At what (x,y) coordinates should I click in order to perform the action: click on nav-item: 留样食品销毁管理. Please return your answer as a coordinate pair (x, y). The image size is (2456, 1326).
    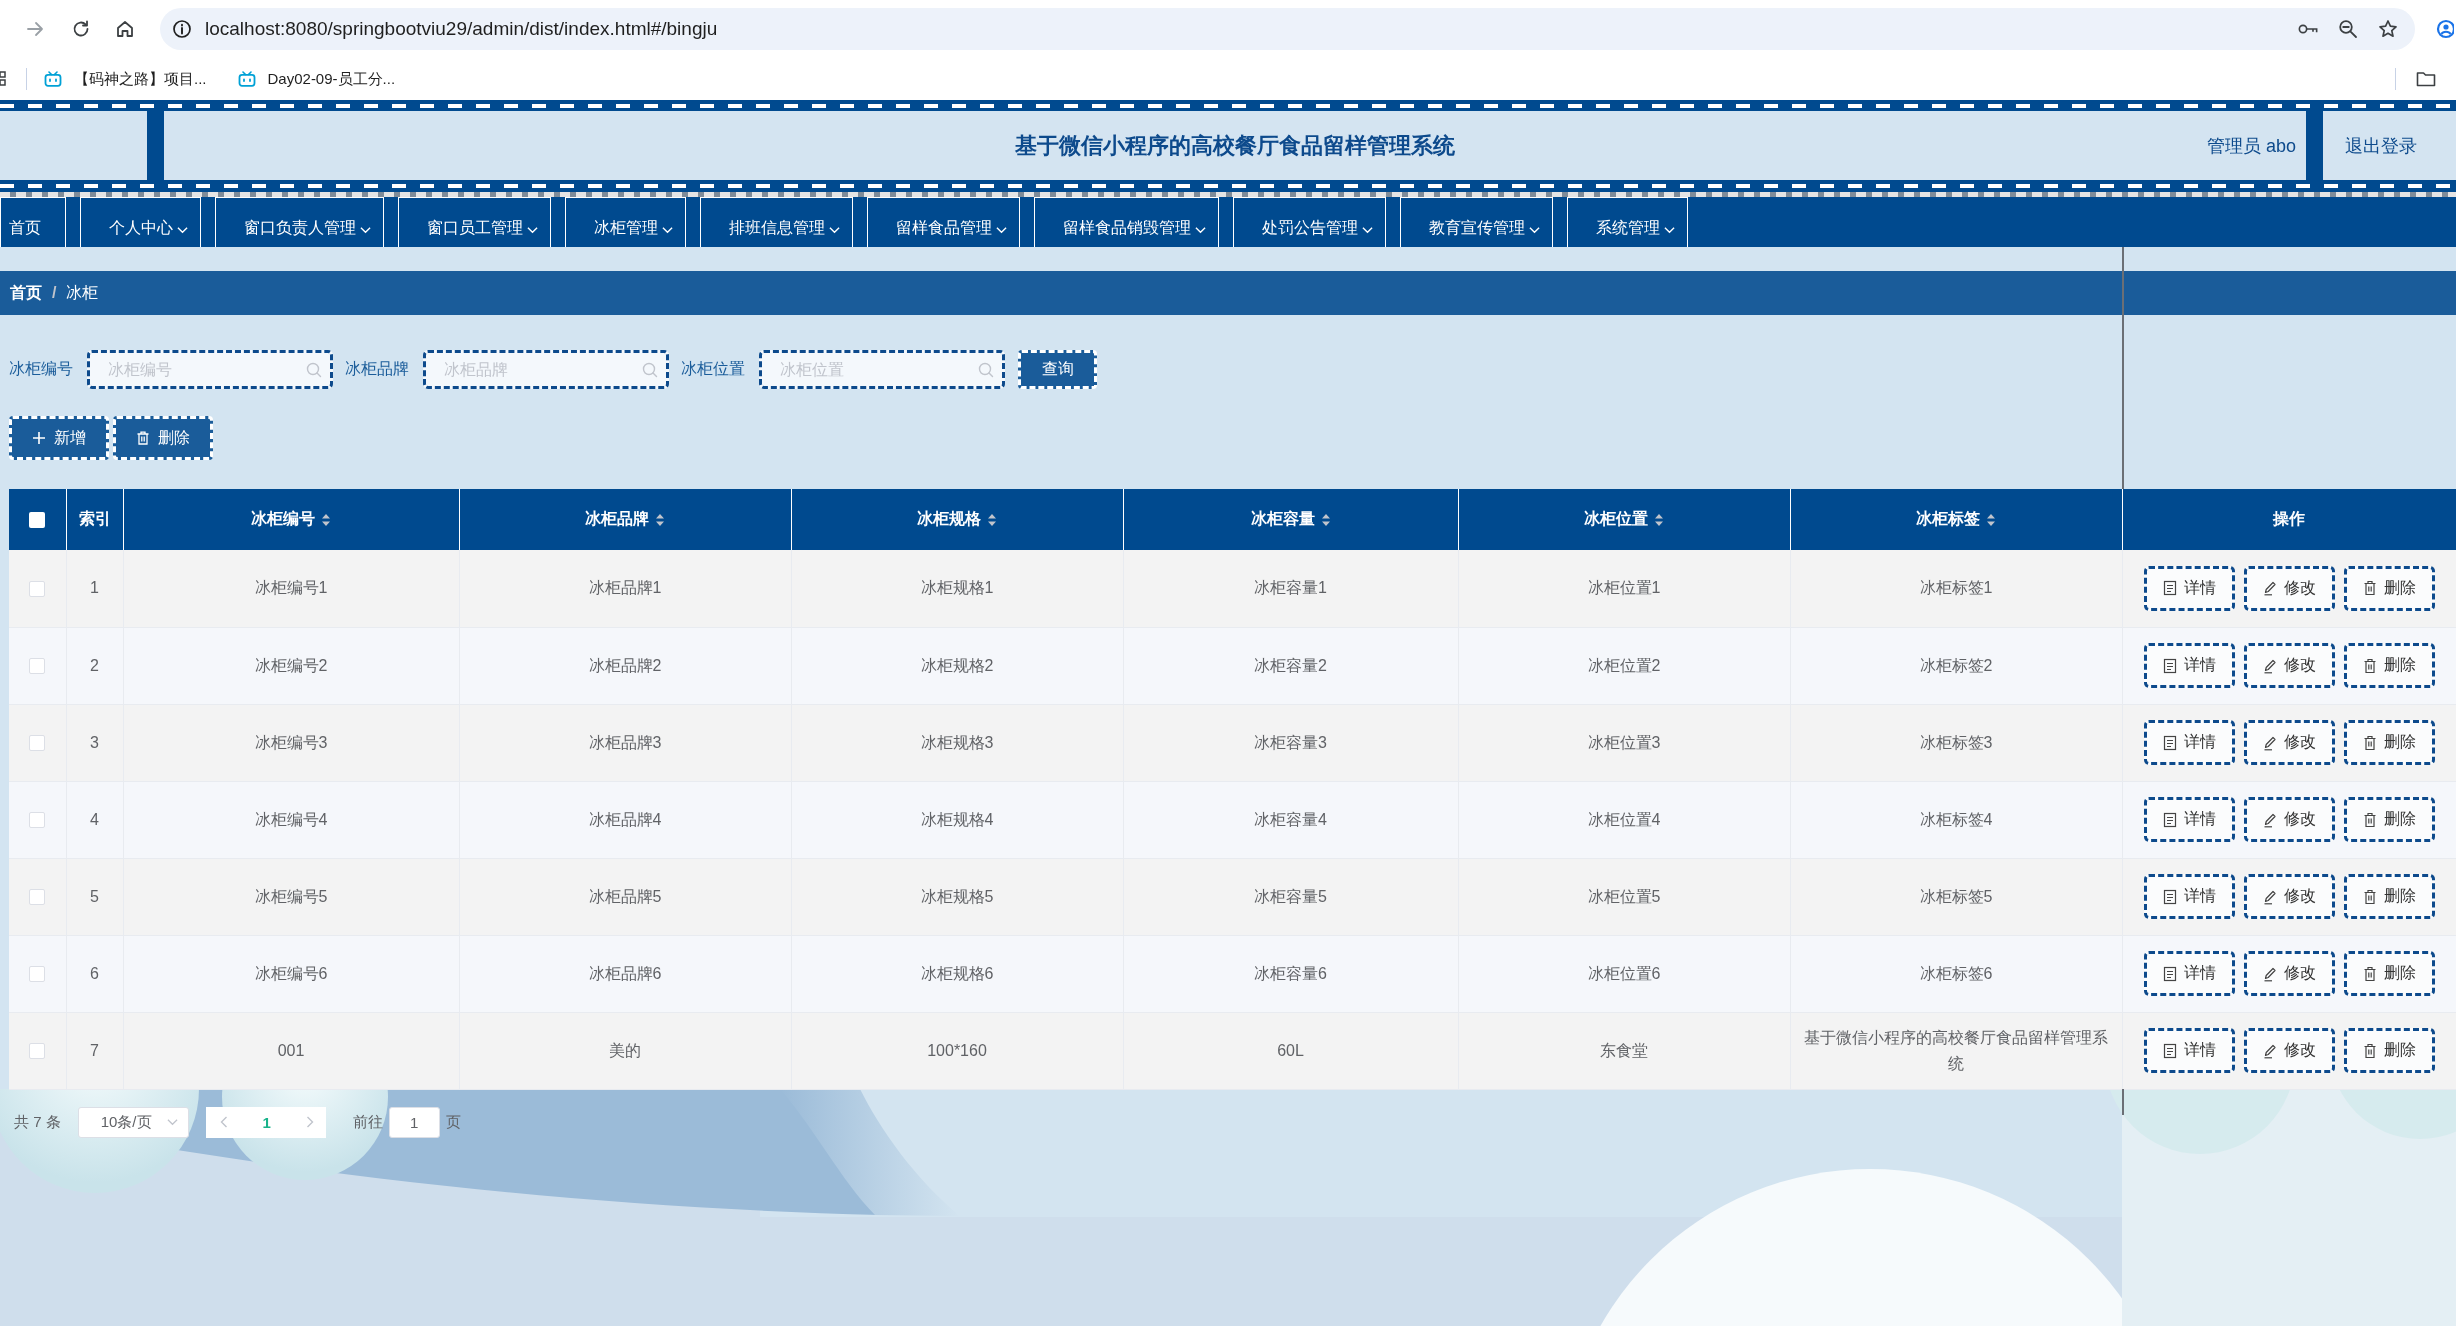
    Looking at the image, I should click on (1126, 222).